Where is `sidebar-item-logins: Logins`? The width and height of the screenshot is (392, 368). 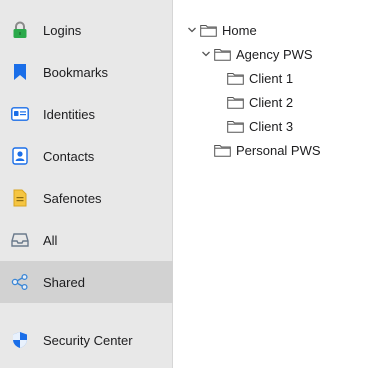 sidebar-item-logins: Logins is located at coordinates (86, 30).